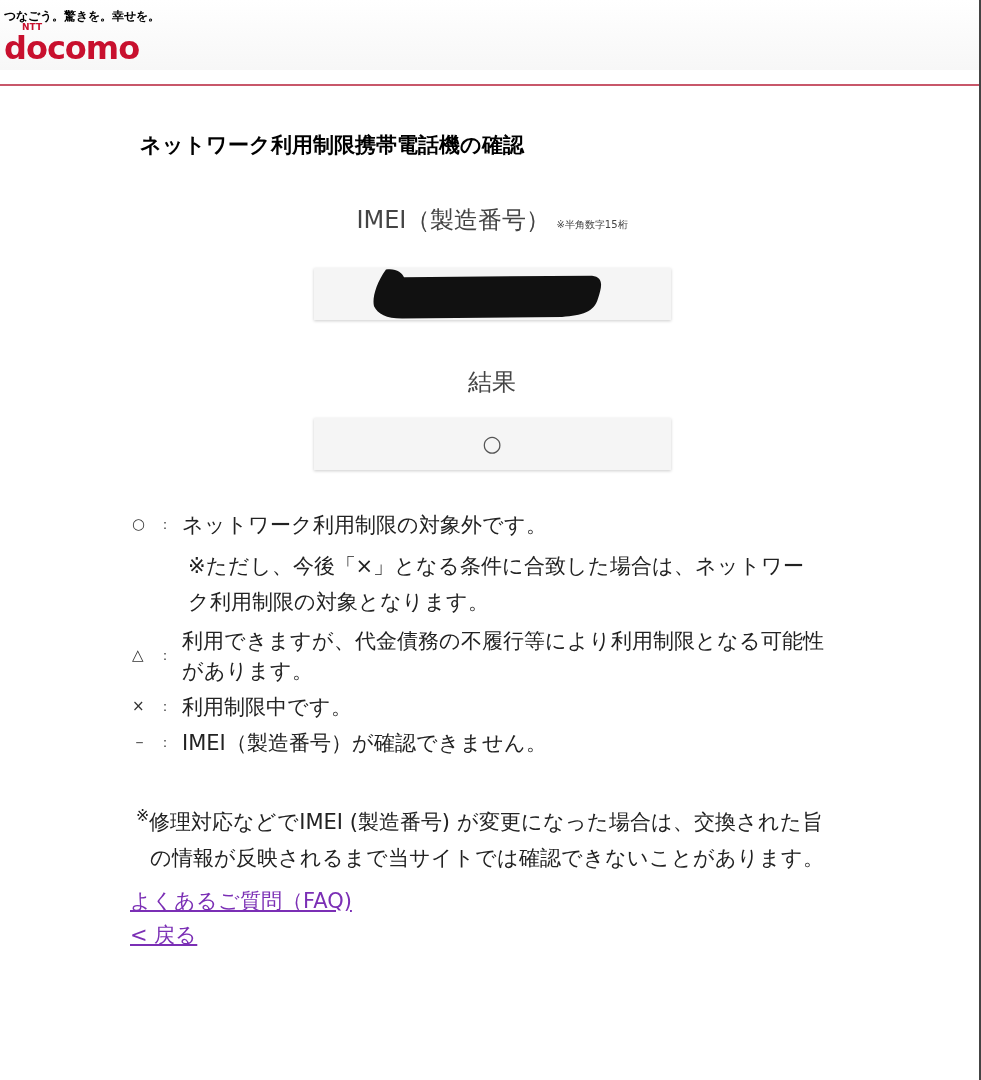 This screenshot has height=1080, width=981. What do you see at coordinates (492, 382) in the screenshot?
I see `field-label: 結果` at bounding box center [492, 382].